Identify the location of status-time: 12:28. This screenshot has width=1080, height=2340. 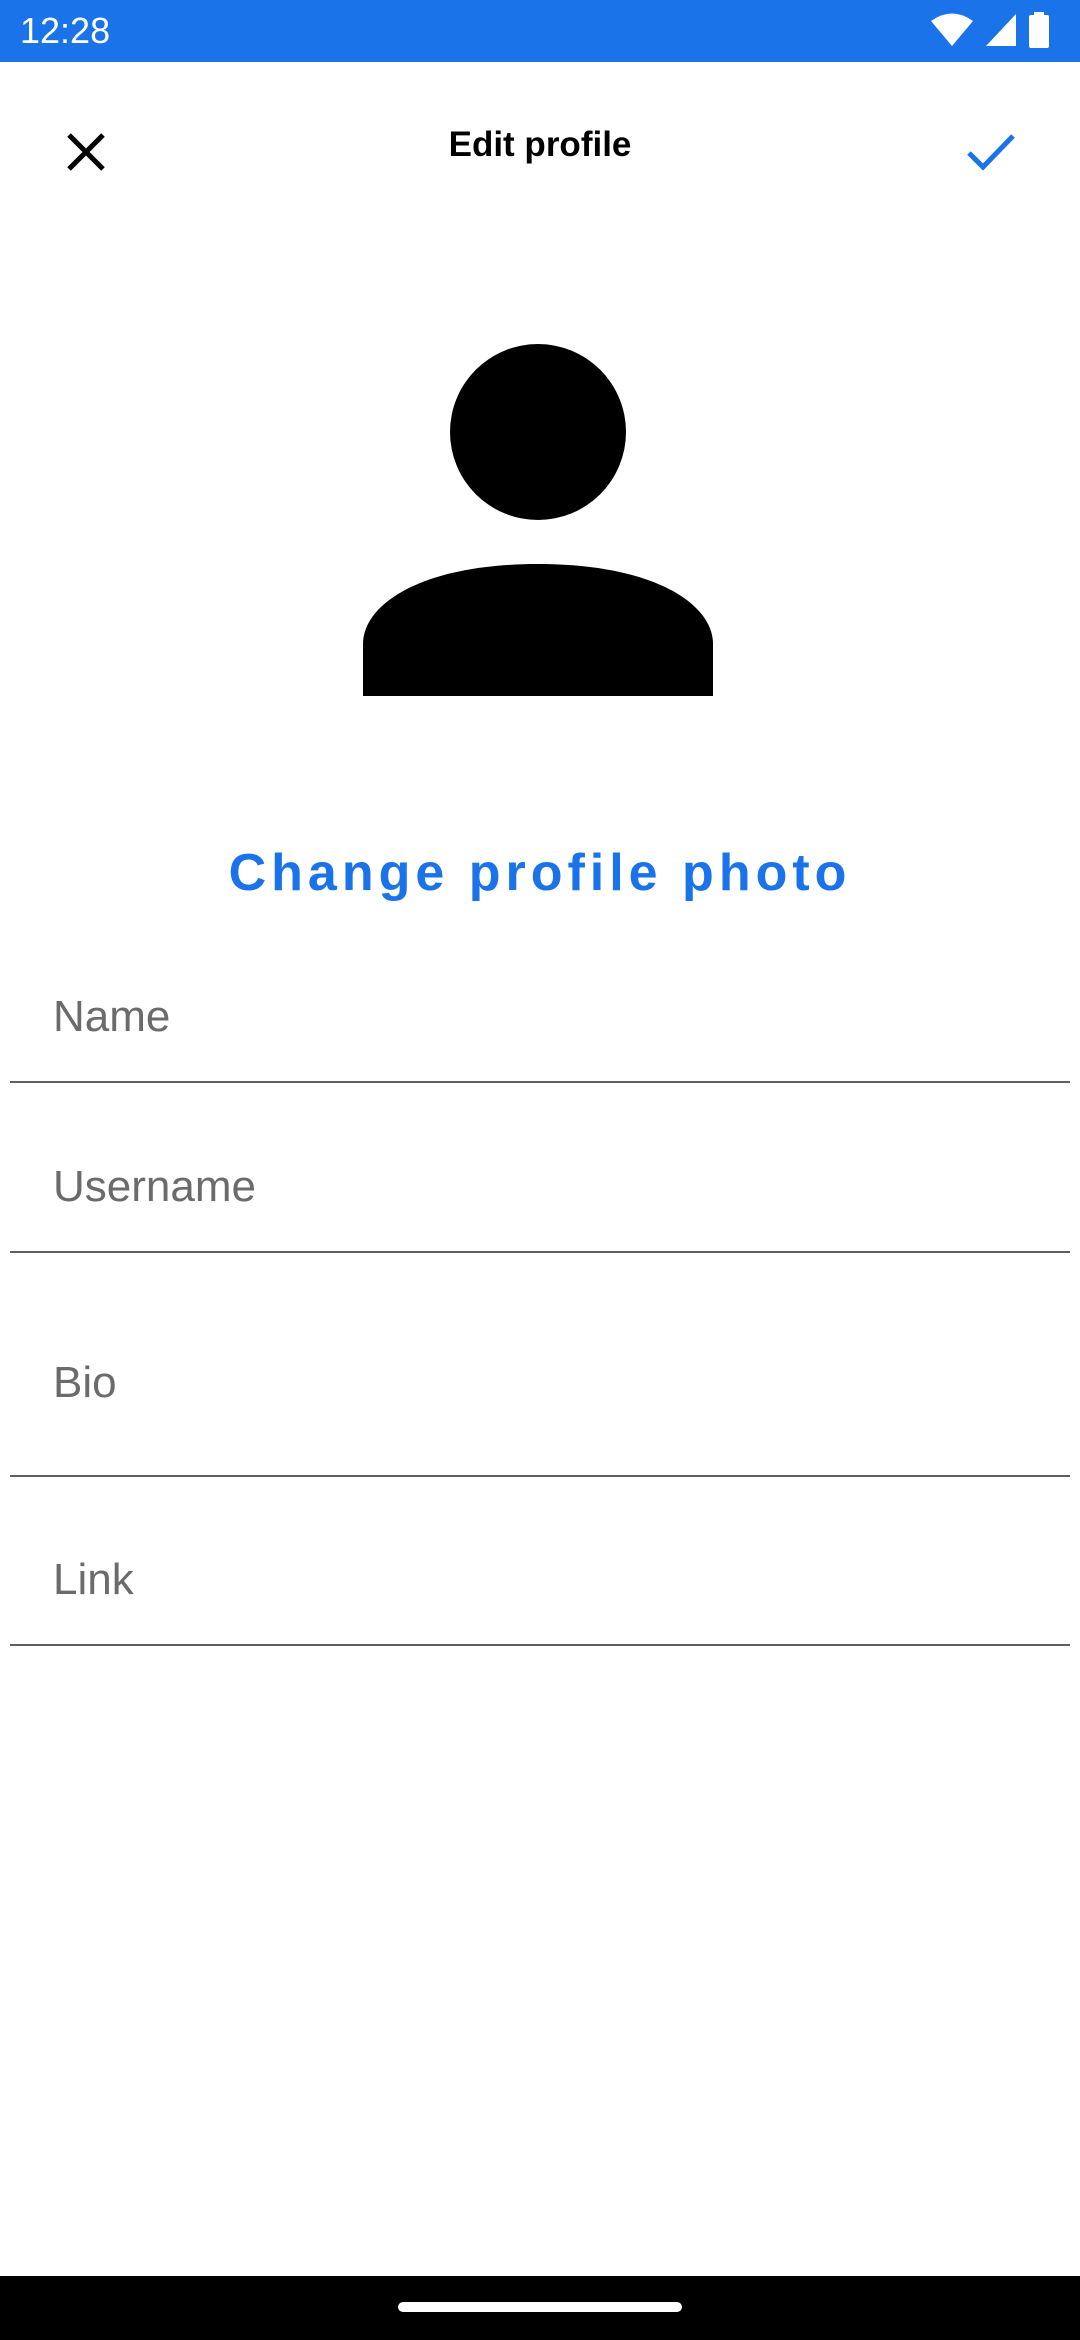
(65, 30).